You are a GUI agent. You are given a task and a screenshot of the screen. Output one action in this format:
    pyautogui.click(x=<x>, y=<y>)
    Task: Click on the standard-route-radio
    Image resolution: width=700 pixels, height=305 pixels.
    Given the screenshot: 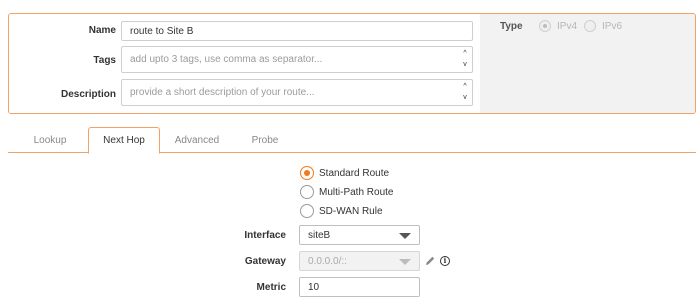 What is the action you would take?
    pyautogui.click(x=307, y=173)
    